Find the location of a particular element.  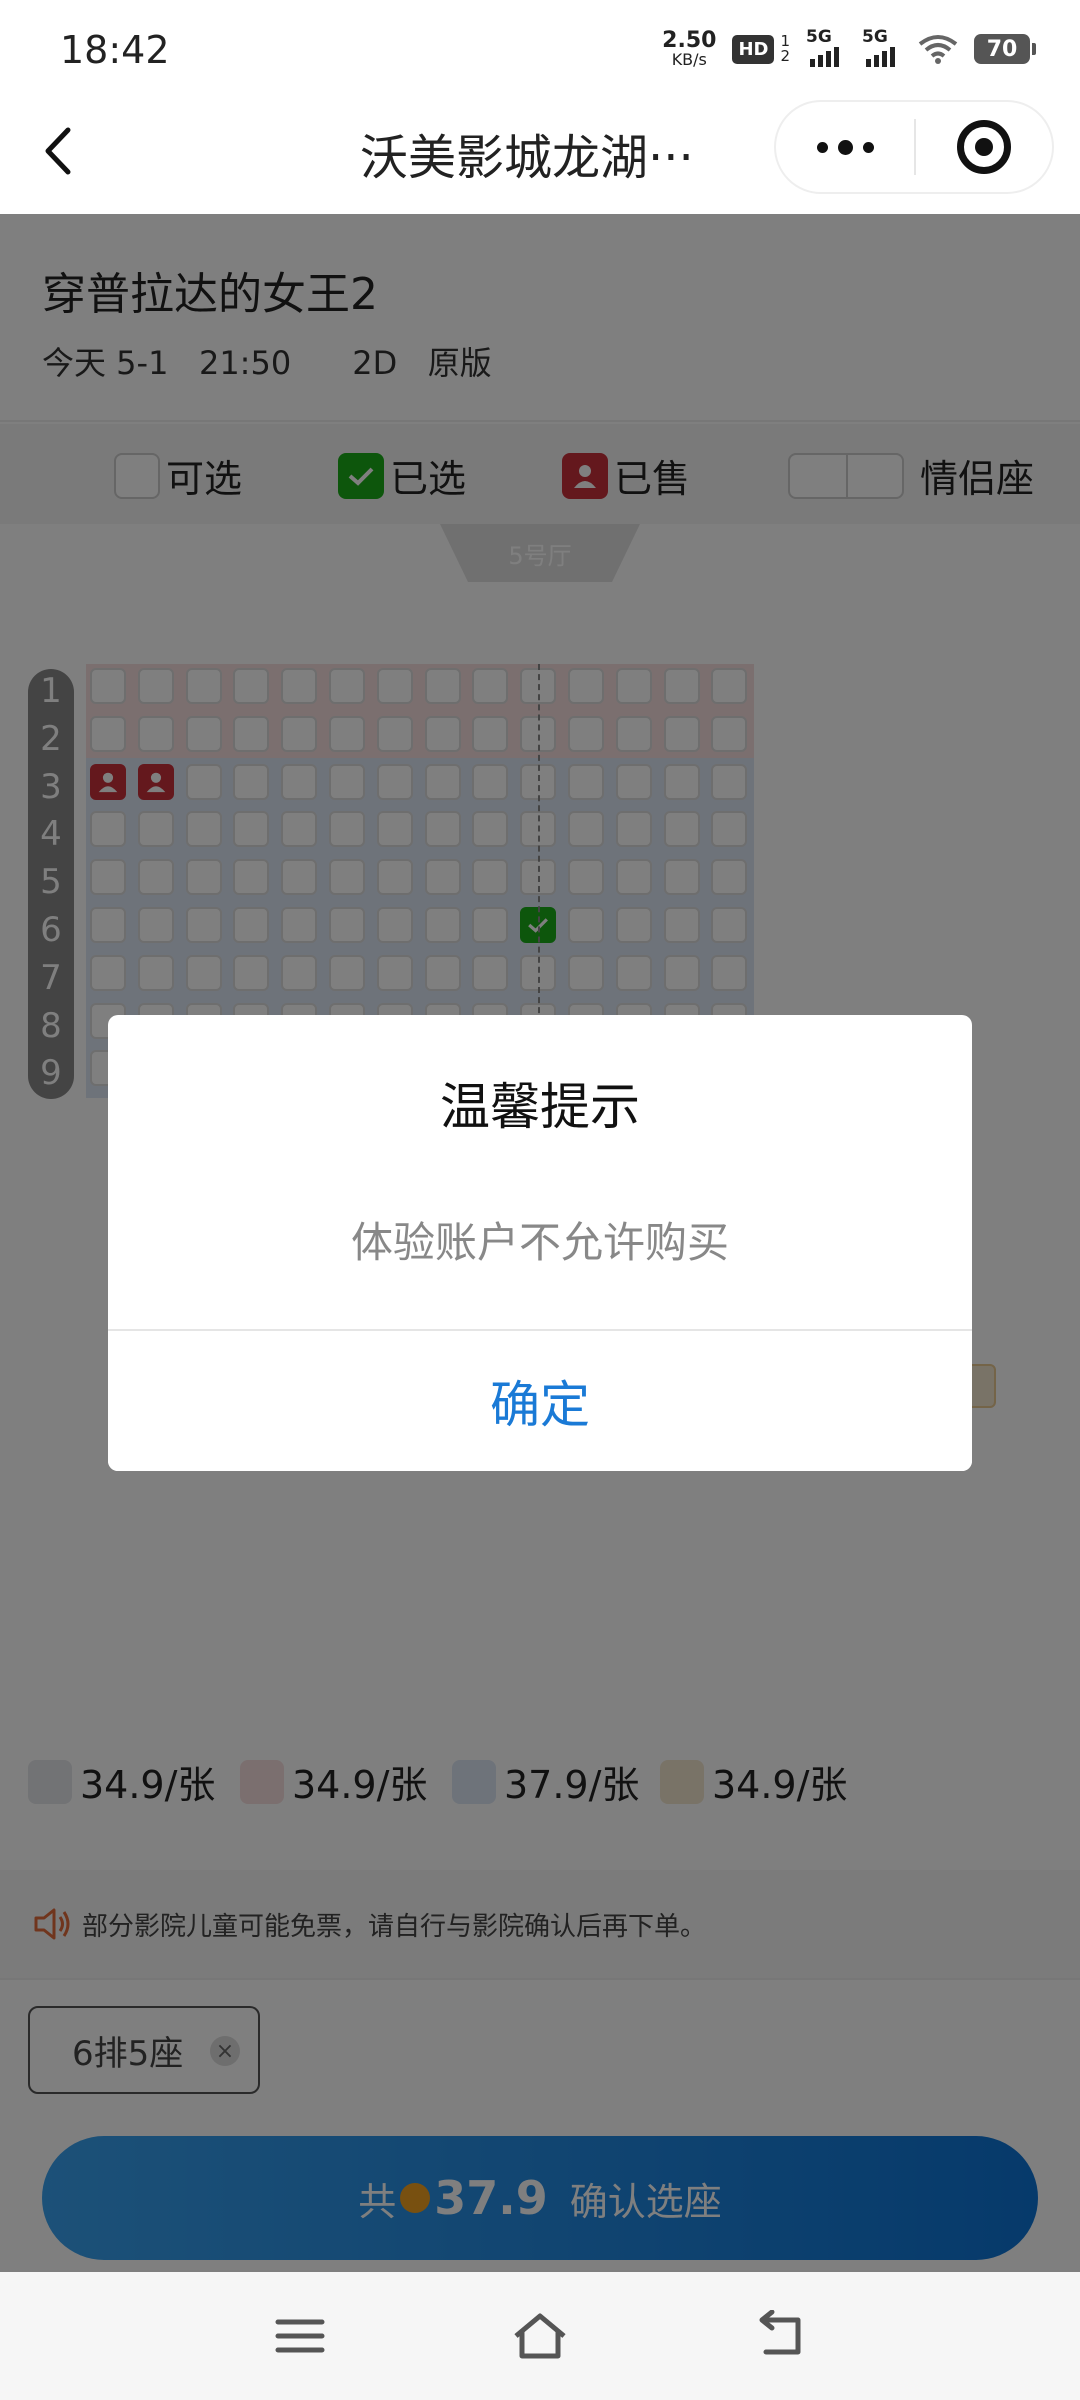

hd-sim-numbers: 1 2 is located at coordinates (785, 49).